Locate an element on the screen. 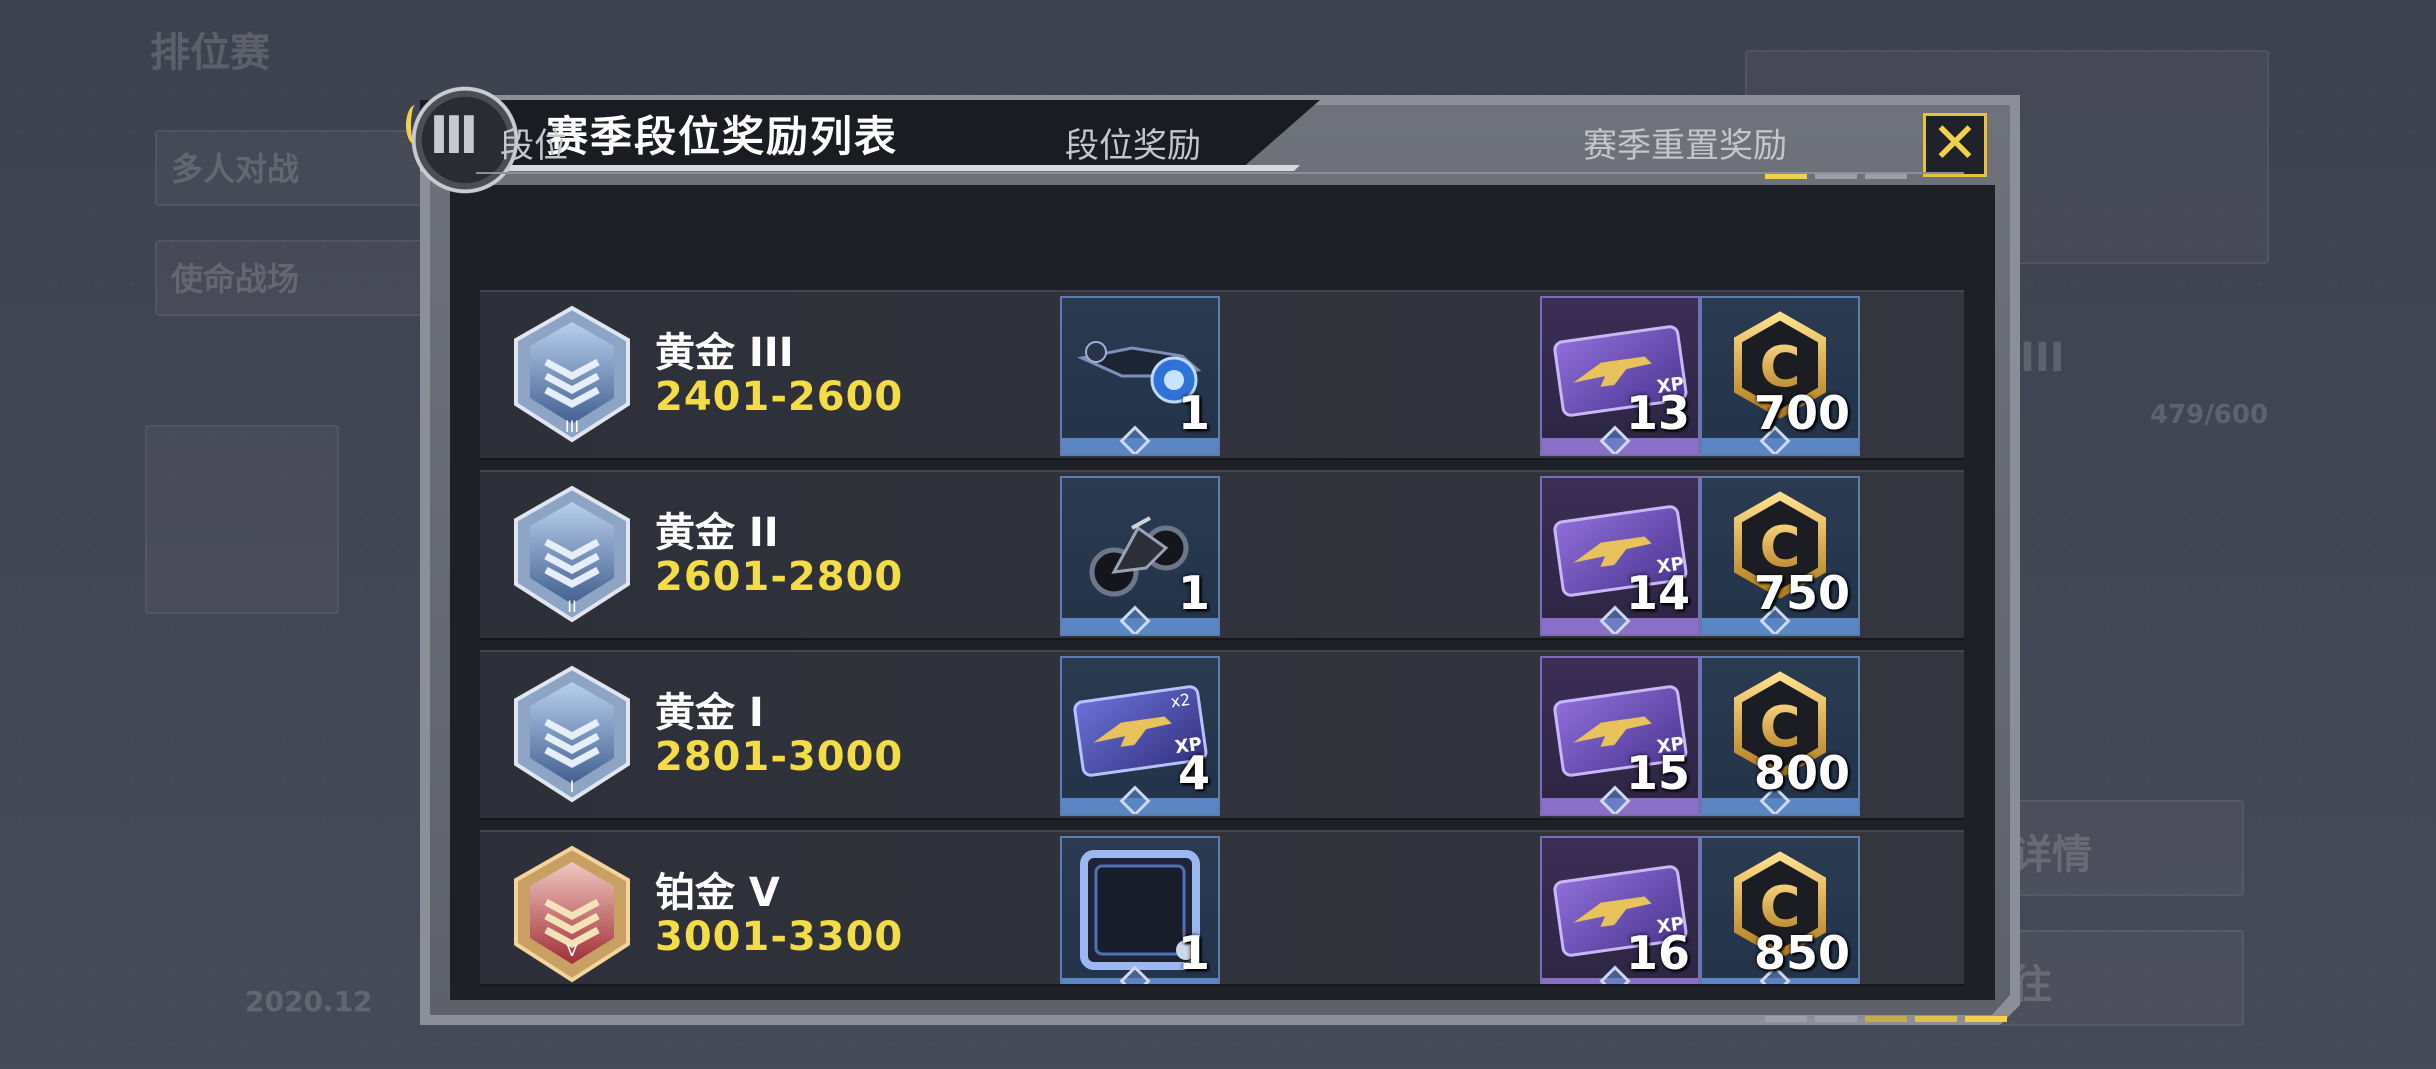  svg-text: II is located at coordinates (571, 606).